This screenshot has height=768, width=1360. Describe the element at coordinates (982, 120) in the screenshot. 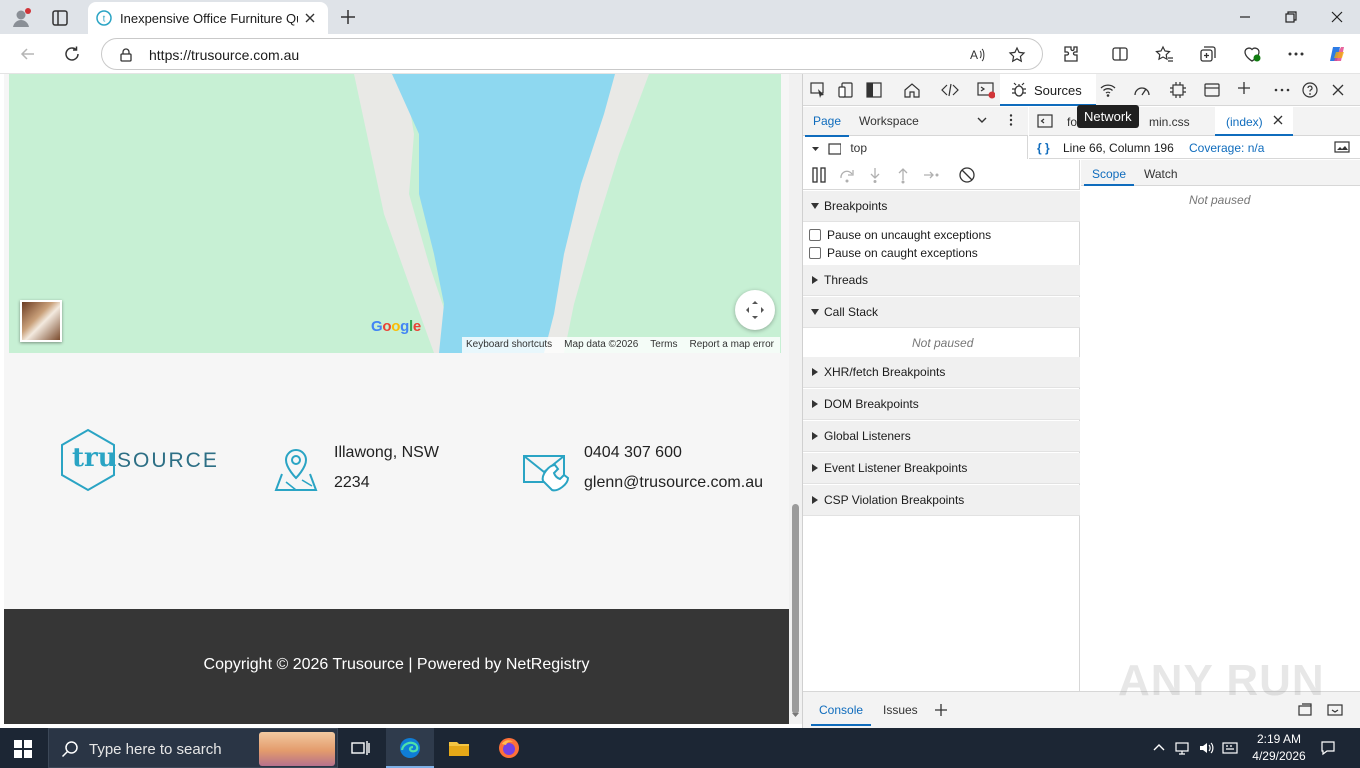

I see `navigator-more-chevron-icon` at that location.